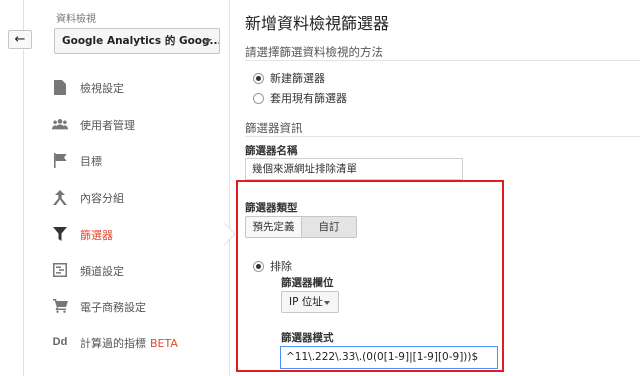 This screenshot has height=376, width=640. What do you see at coordinates (60, 270) in the screenshot?
I see `channel-settings-icon` at bounding box center [60, 270].